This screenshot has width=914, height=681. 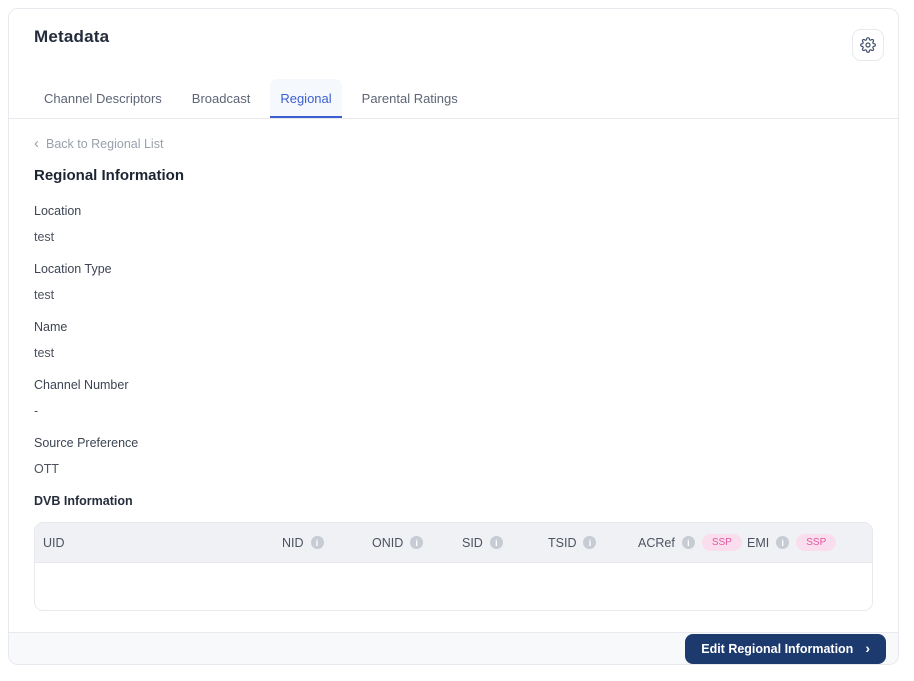 What do you see at coordinates (58, 211) in the screenshot?
I see `field-label: Location` at bounding box center [58, 211].